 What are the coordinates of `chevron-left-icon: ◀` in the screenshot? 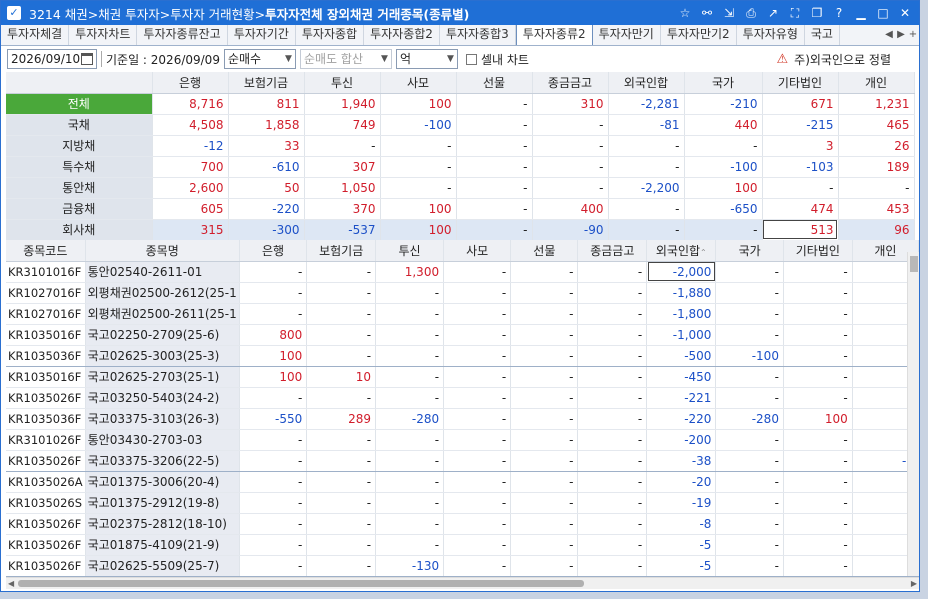 It's located at (889, 35).